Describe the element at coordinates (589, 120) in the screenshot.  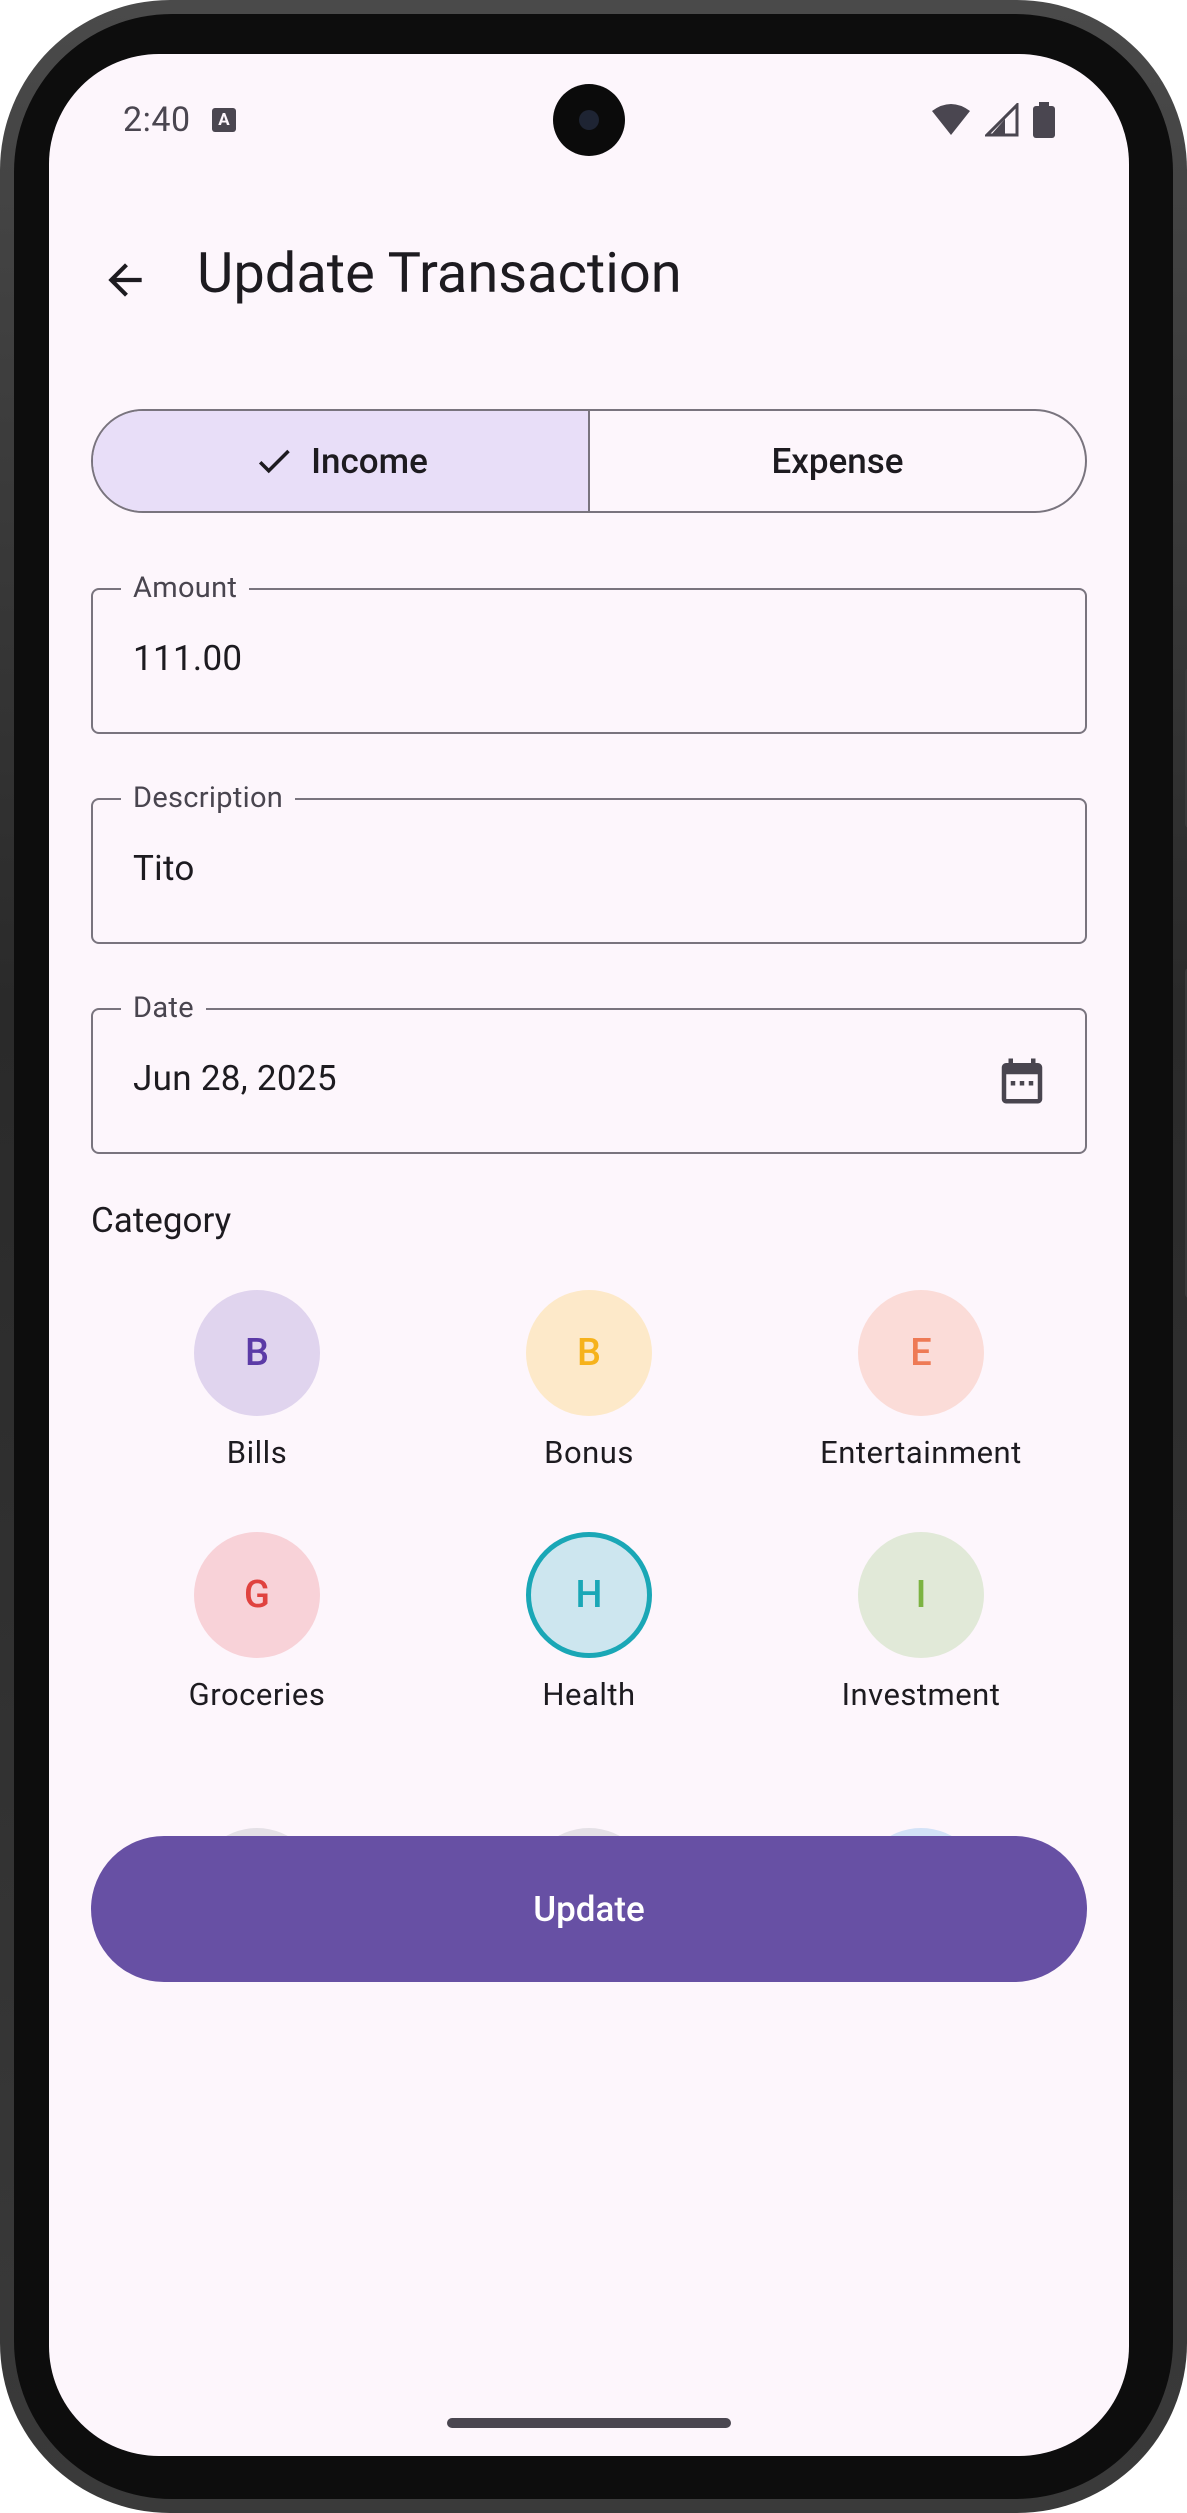
I see `front-camera` at that location.